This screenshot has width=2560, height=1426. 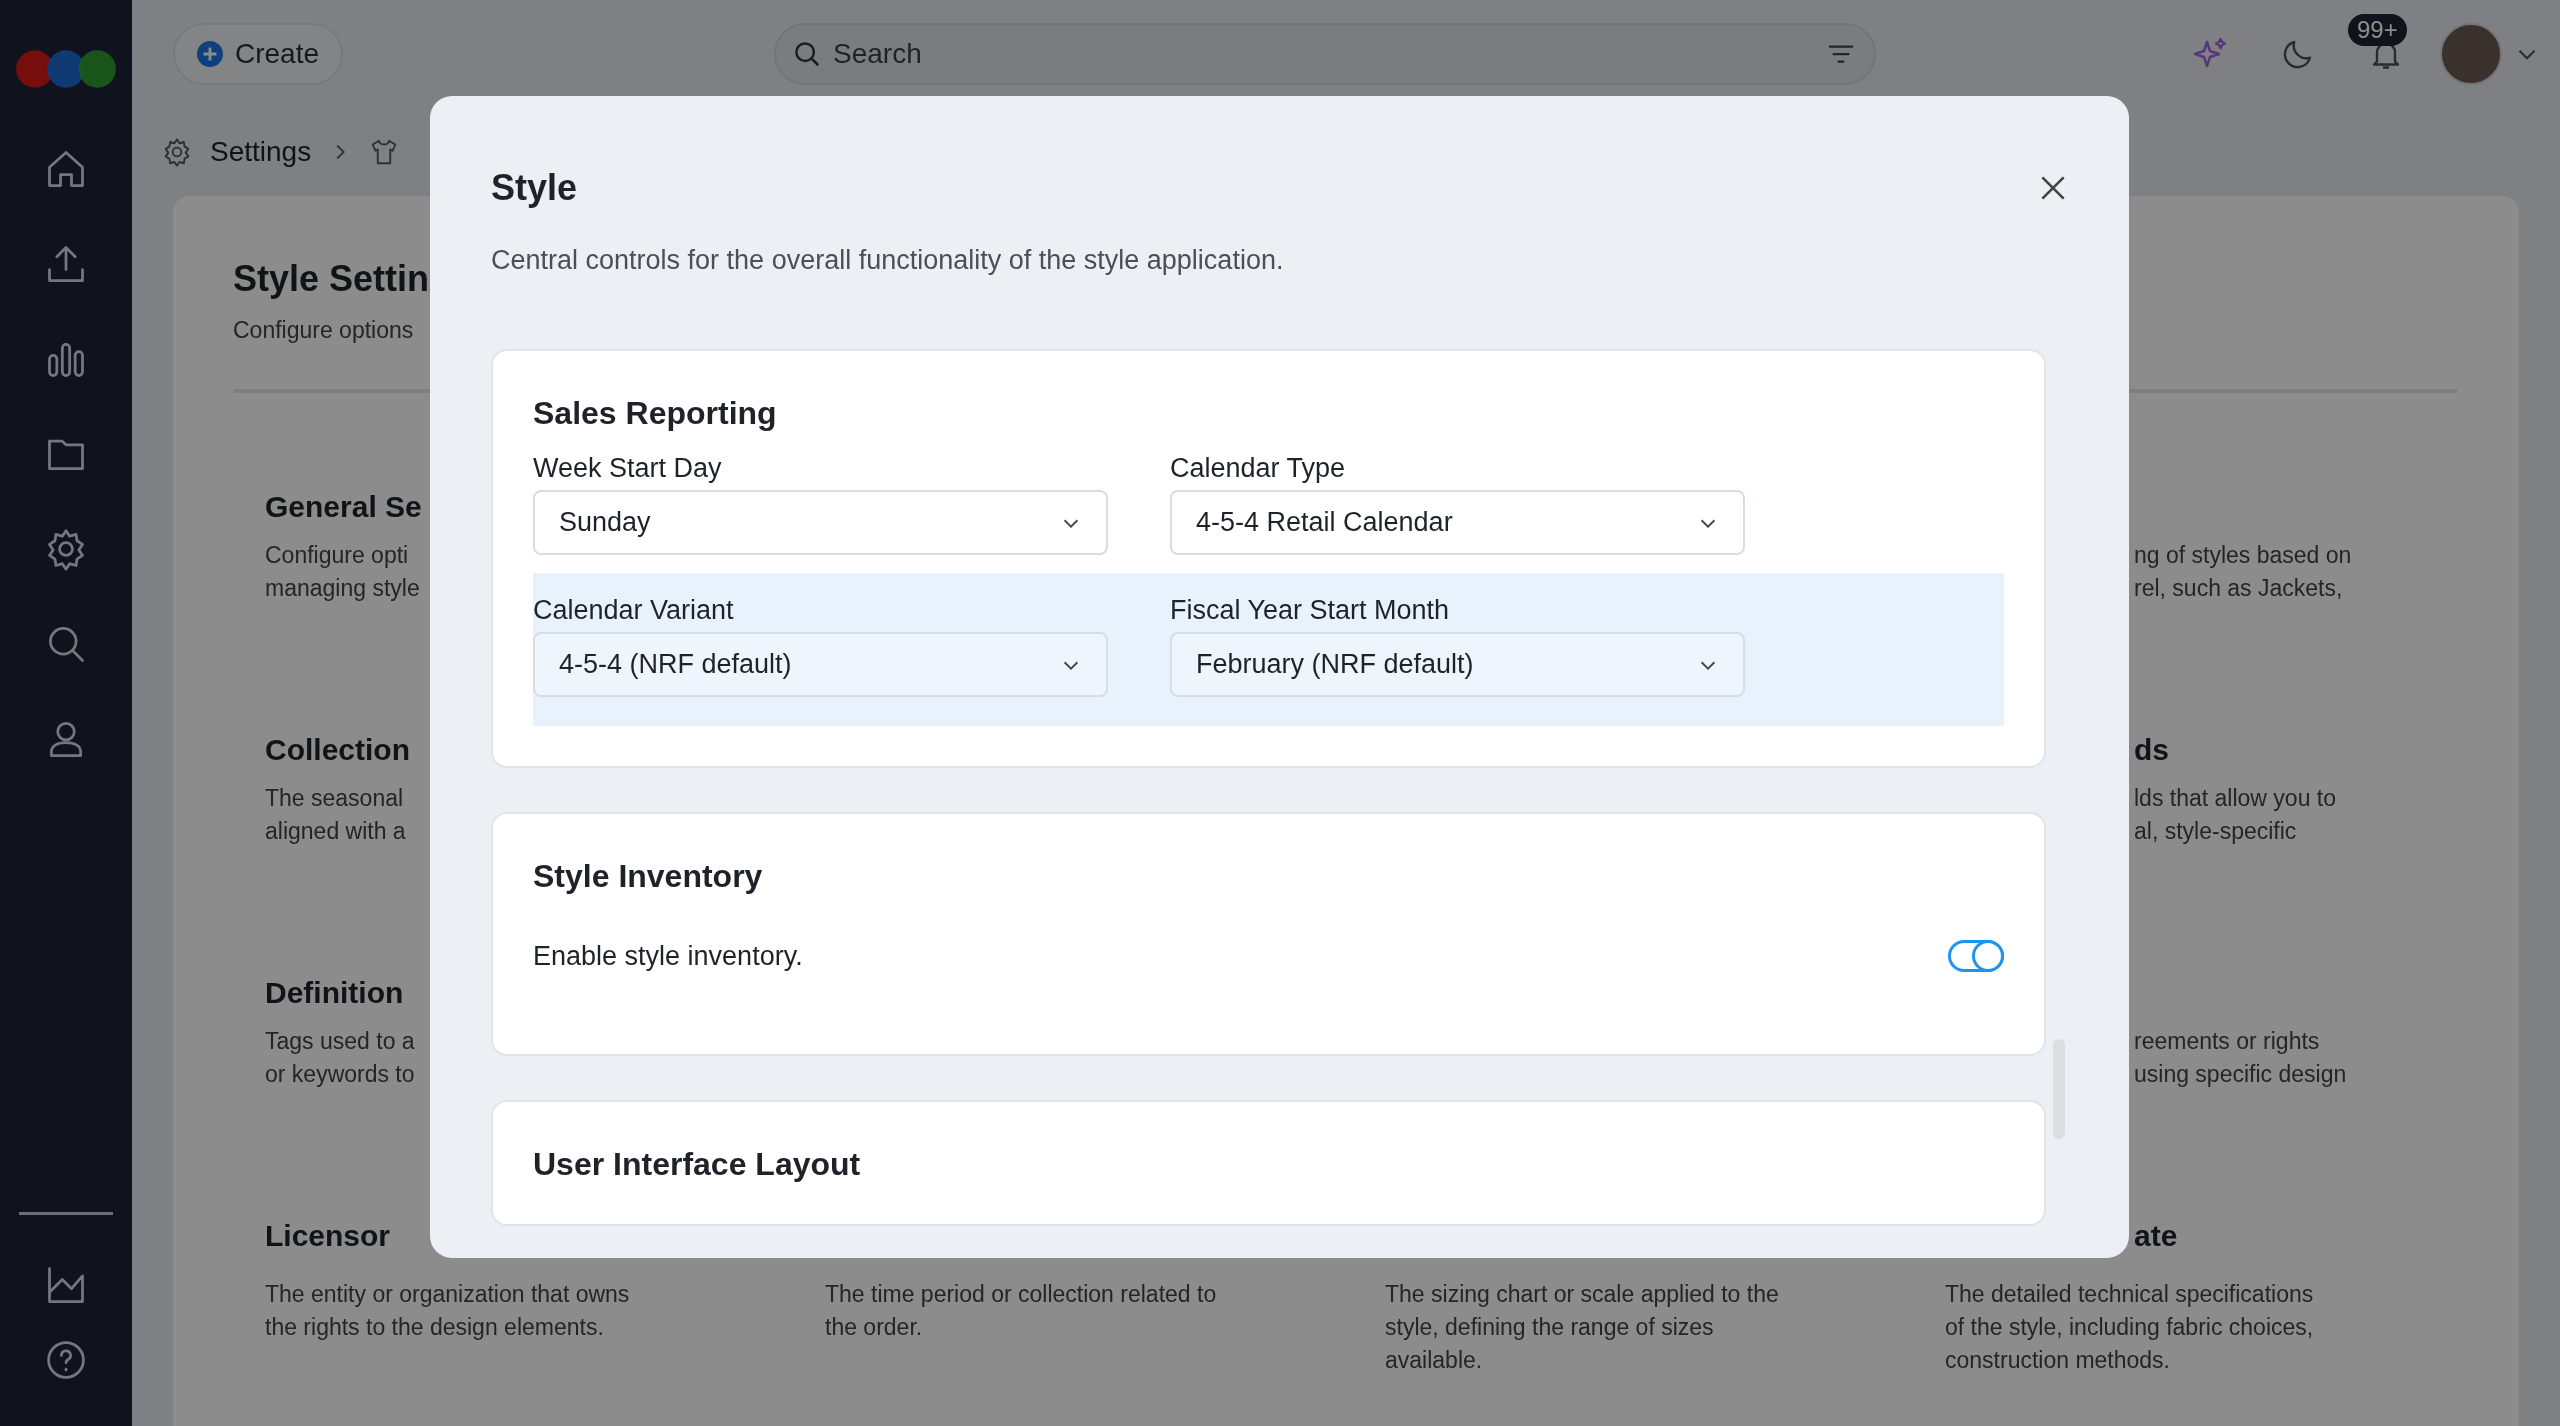 What do you see at coordinates (2240, 1074) in the screenshot?
I see `setting-description: using specific design` at bounding box center [2240, 1074].